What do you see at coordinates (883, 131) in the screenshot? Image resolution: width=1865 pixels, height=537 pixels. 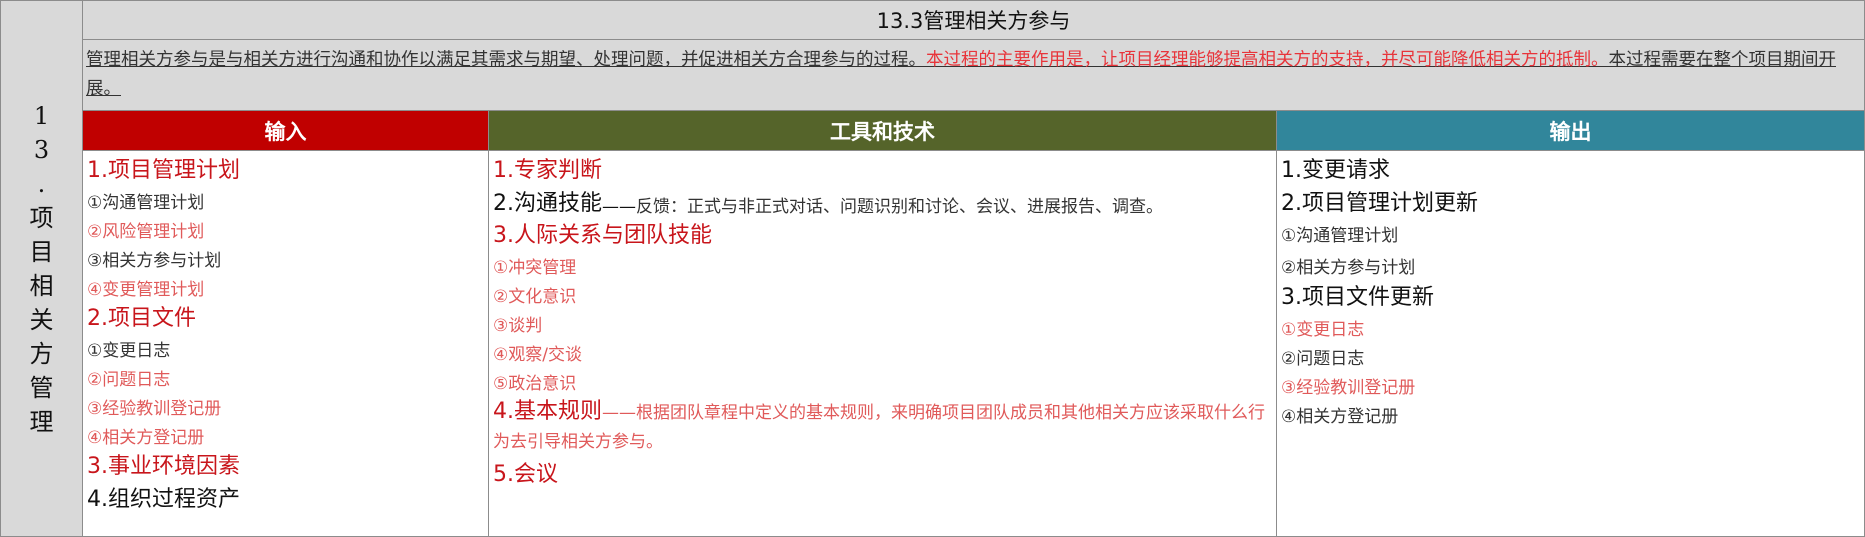 I see `tools-header: 工具和技术` at bounding box center [883, 131].